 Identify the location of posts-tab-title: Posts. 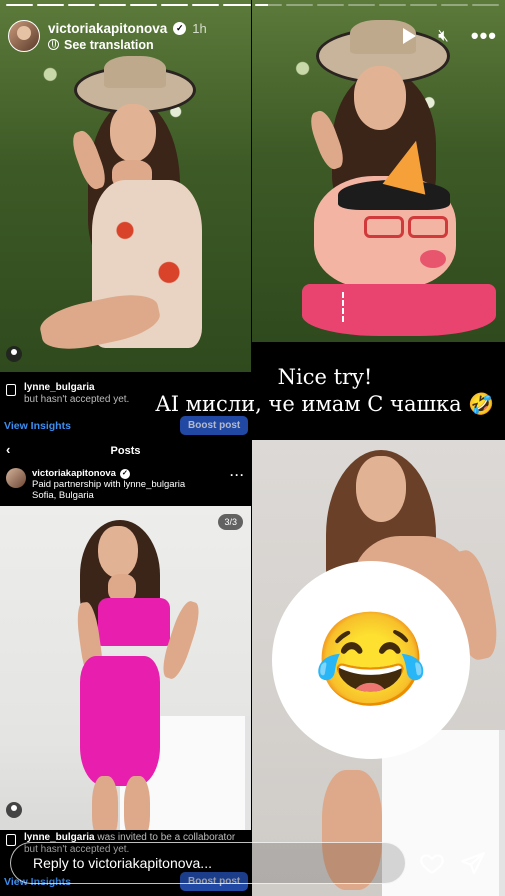
(125, 451).